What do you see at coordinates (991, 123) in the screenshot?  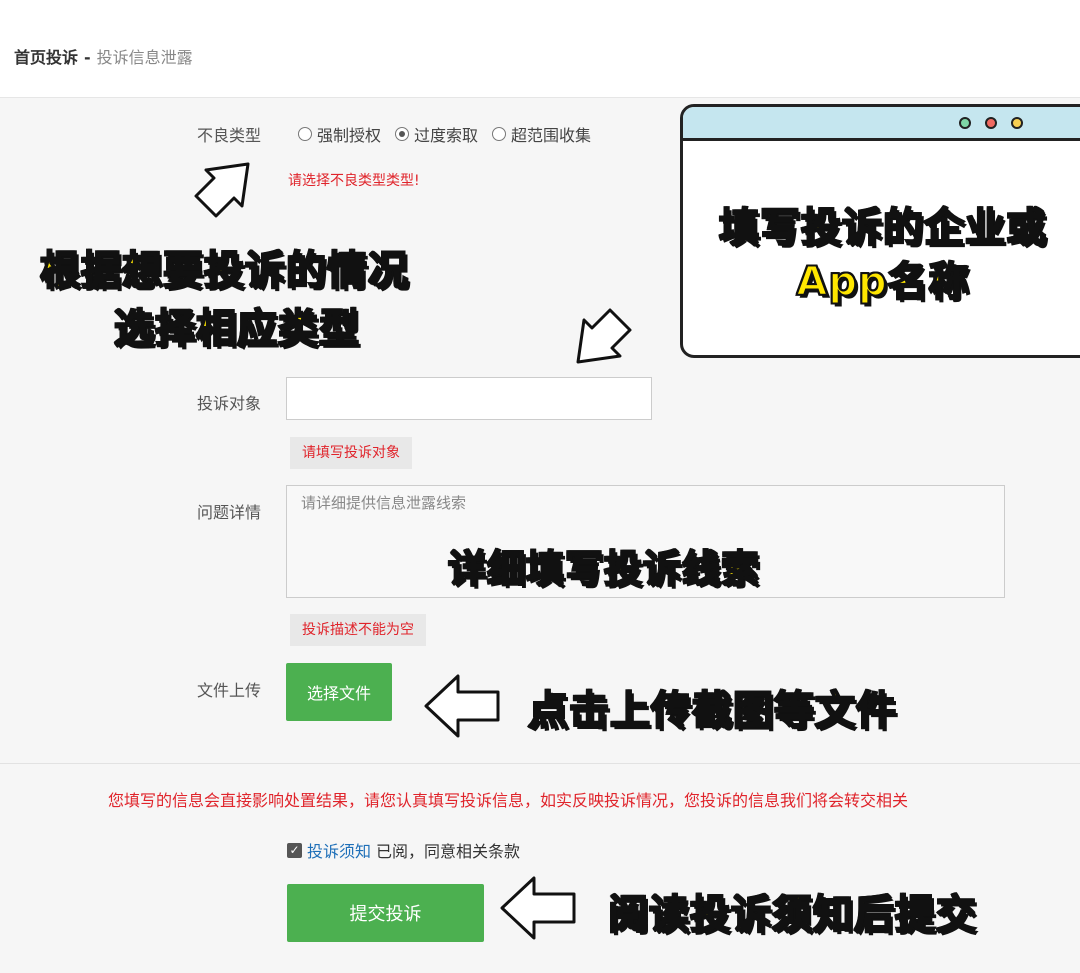 I see `window-light-red-icon` at bounding box center [991, 123].